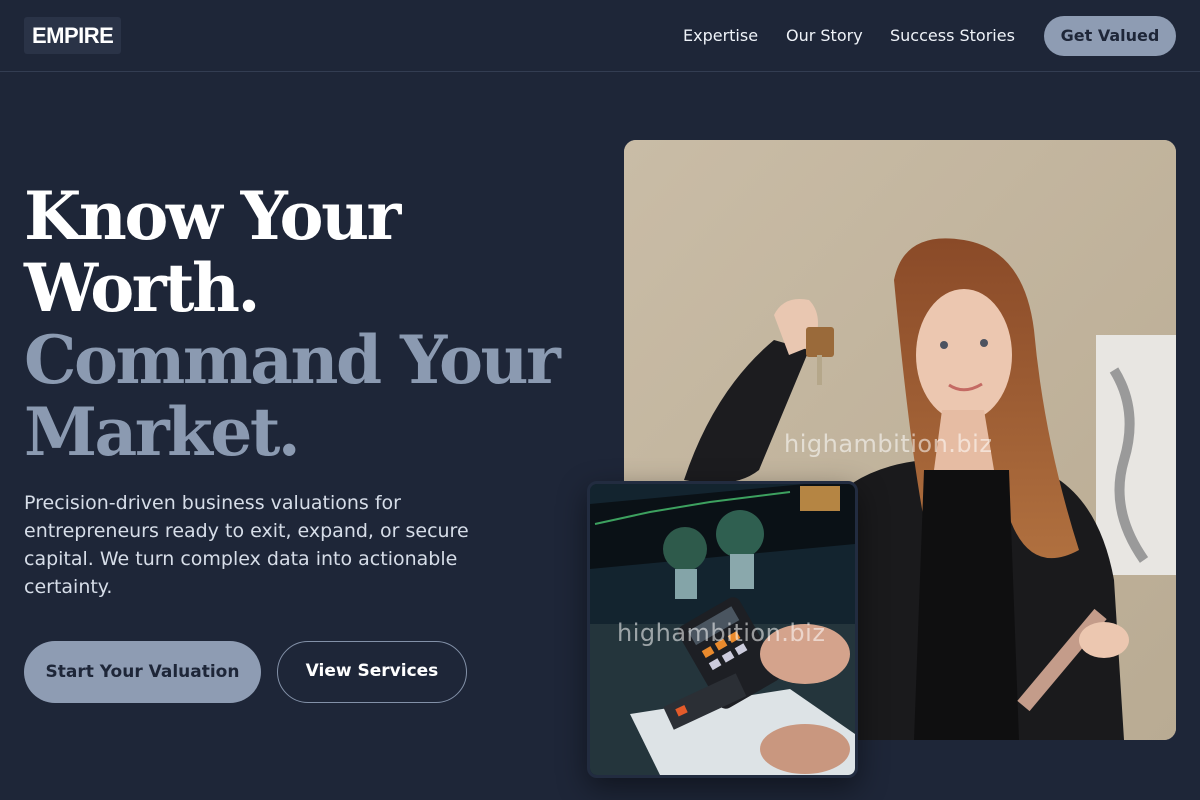 Image resolution: width=1200 pixels, height=800 pixels. I want to click on secondary-photo-watermark: highambition.biz, so click(721, 633).